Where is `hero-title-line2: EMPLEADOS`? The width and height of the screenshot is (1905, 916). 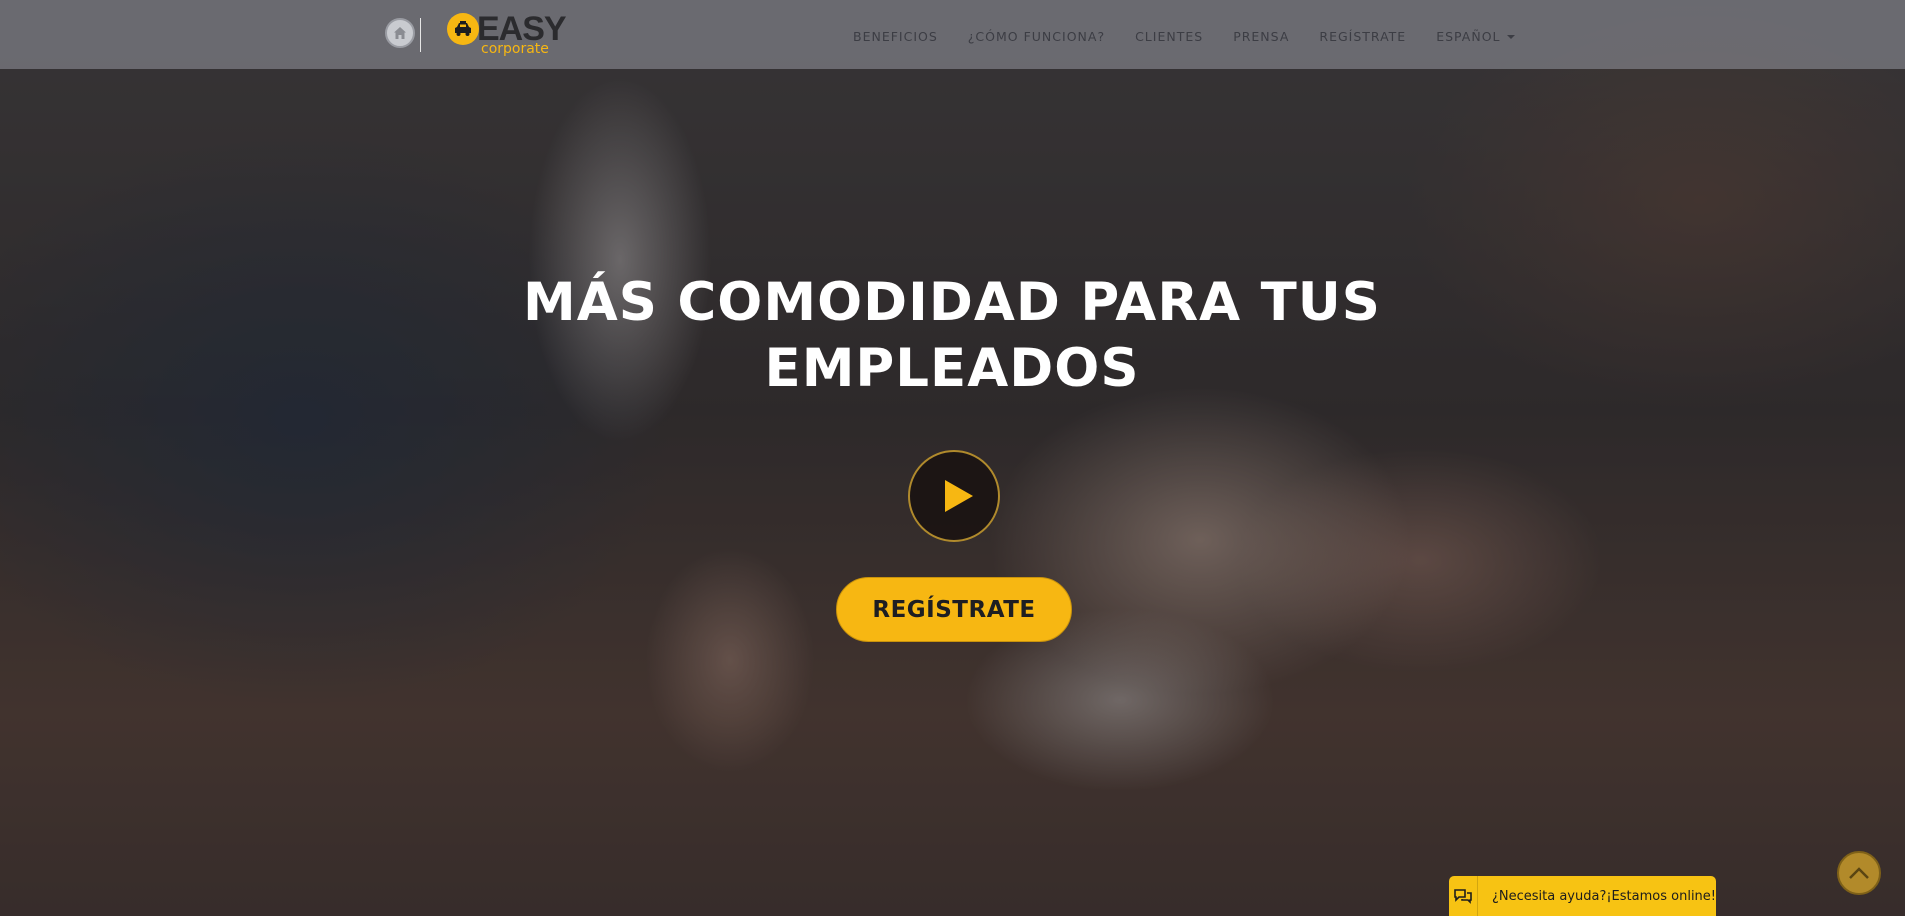
hero-title-line2: EMPLEADOS is located at coordinates (952, 368).